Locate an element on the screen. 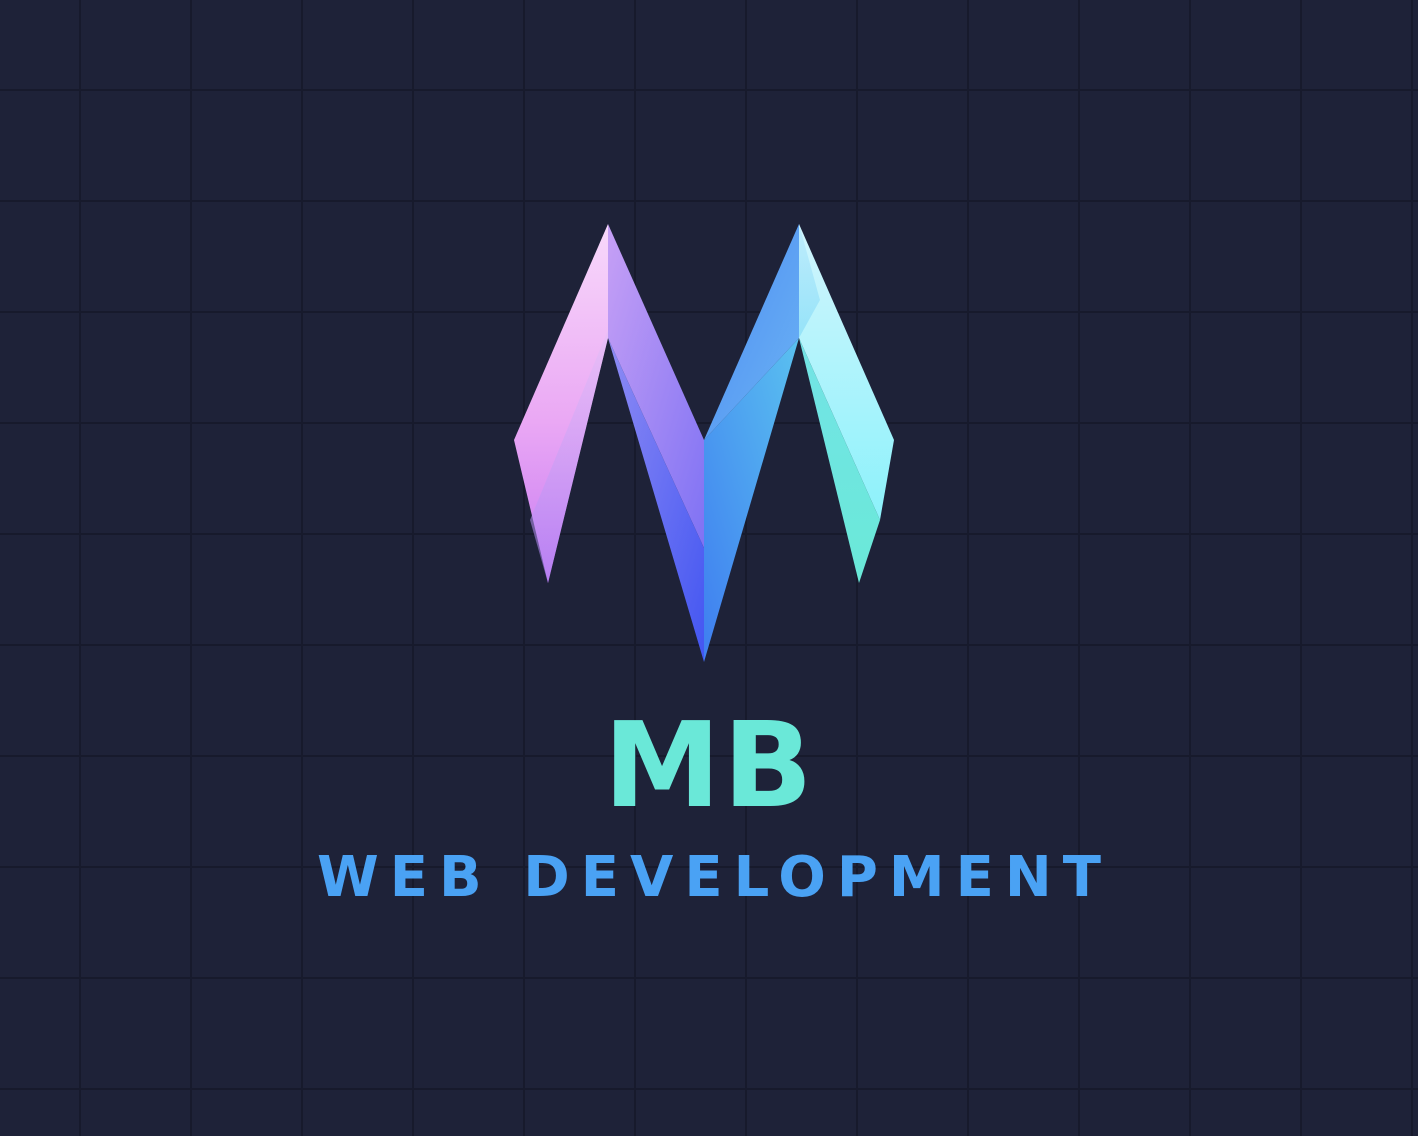  brand-tagline: WEB DEVELOPMENT is located at coordinates (714, 877).